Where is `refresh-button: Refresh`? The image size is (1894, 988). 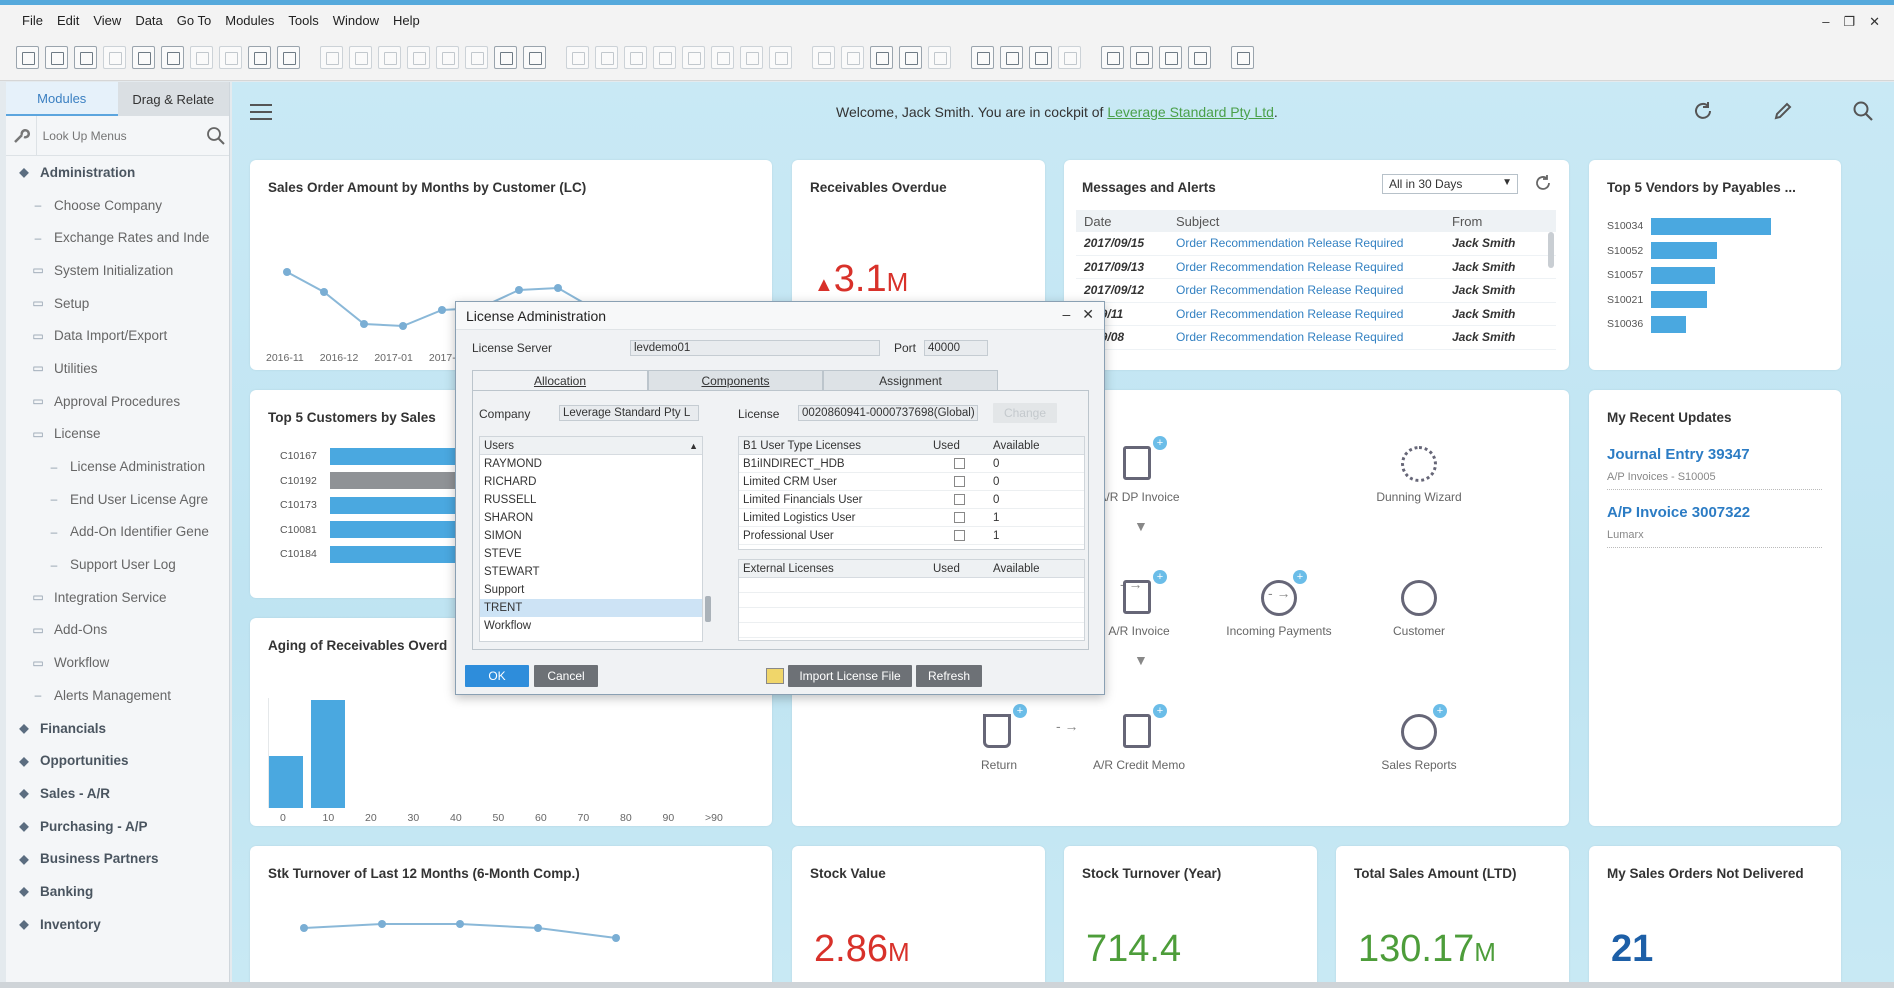
refresh-button: Refresh is located at coordinates (949, 676).